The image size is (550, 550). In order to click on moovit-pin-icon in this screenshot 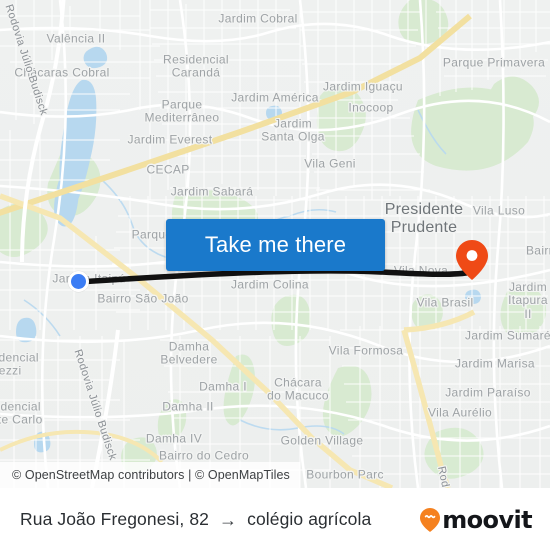, I will do `click(430, 520)`.